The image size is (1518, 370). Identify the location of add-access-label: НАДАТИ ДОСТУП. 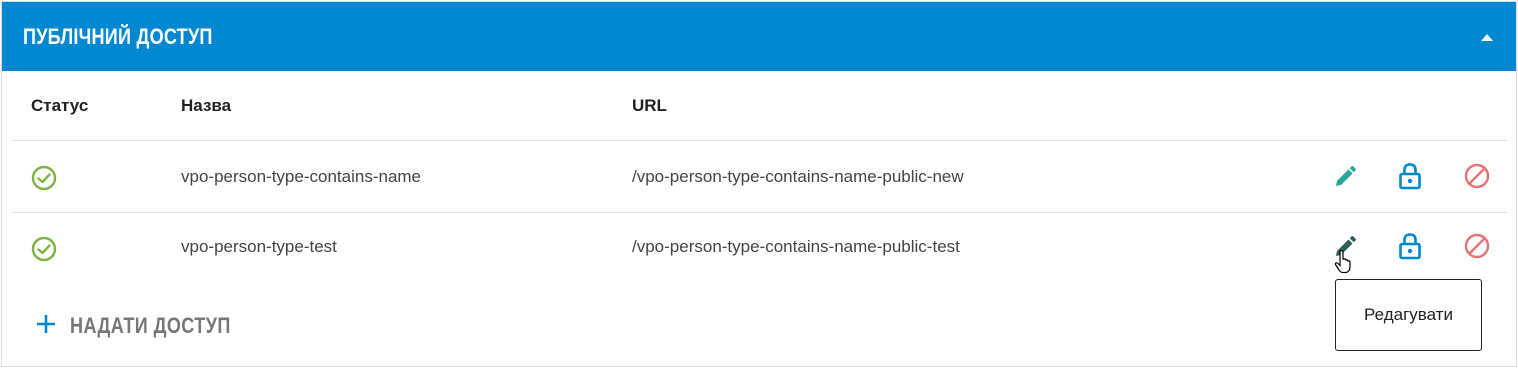
(150, 325).